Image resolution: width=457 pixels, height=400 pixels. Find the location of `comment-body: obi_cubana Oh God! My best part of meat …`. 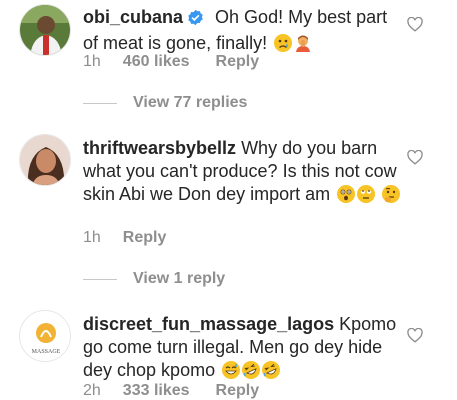

comment-body: obi_cubana Oh God! My best part of meat … is located at coordinates (242, 30).